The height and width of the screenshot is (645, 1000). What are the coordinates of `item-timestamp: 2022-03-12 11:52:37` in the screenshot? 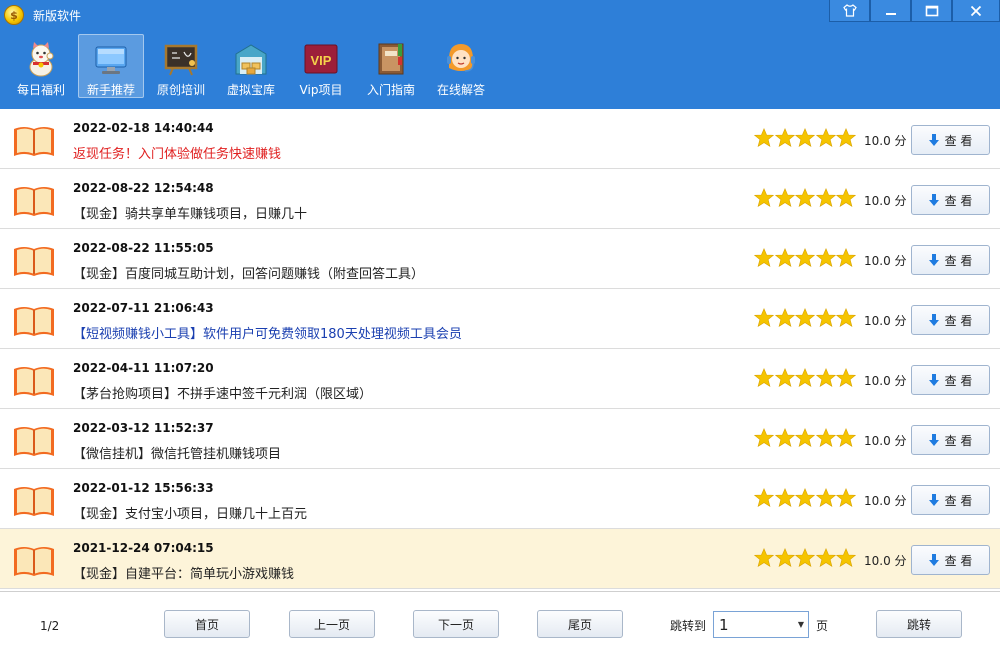 It's located at (143, 428).